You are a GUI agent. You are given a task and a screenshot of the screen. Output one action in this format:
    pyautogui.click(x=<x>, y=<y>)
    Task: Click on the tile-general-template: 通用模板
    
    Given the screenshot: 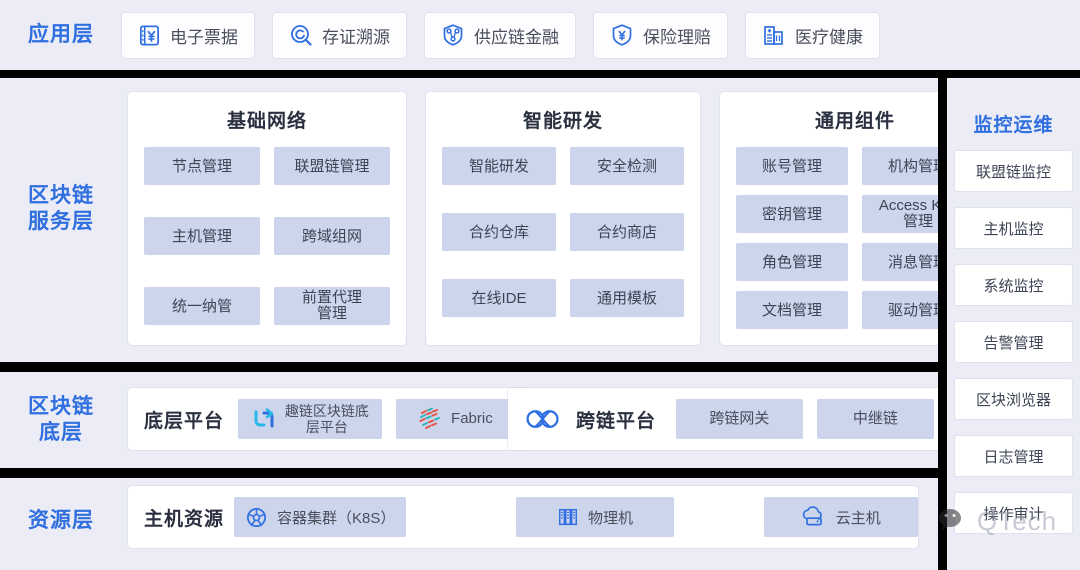 What is the action you would take?
    pyautogui.click(x=627, y=298)
    